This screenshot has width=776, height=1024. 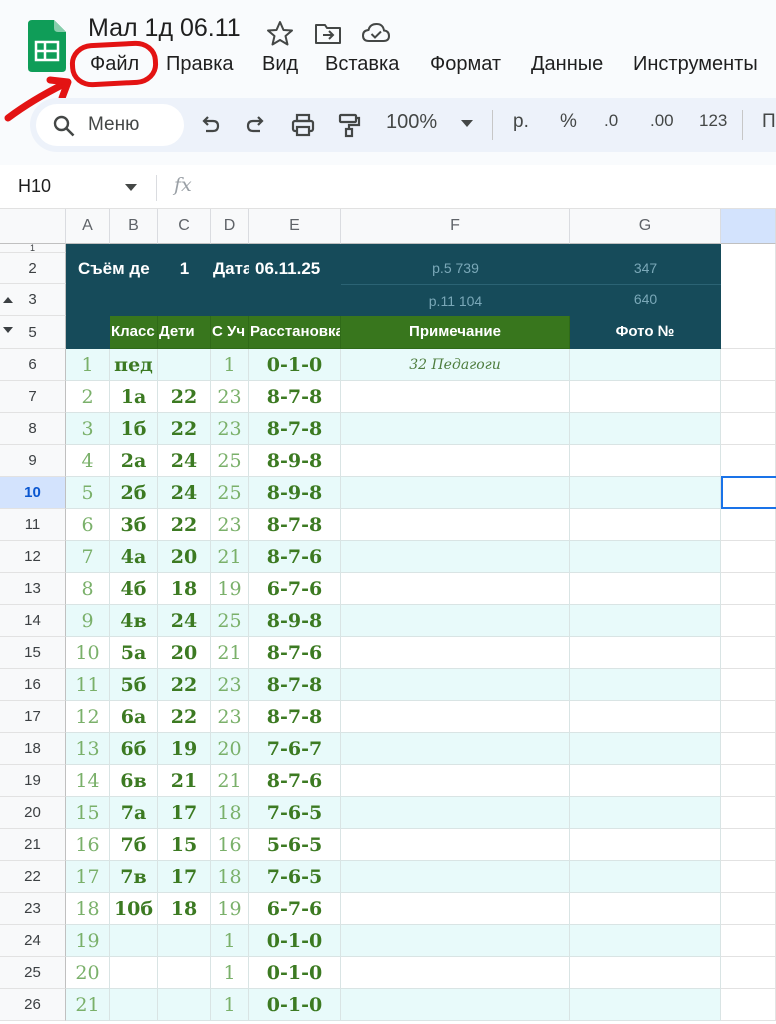 I want to click on children-header: Дети, so click(x=184, y=332).